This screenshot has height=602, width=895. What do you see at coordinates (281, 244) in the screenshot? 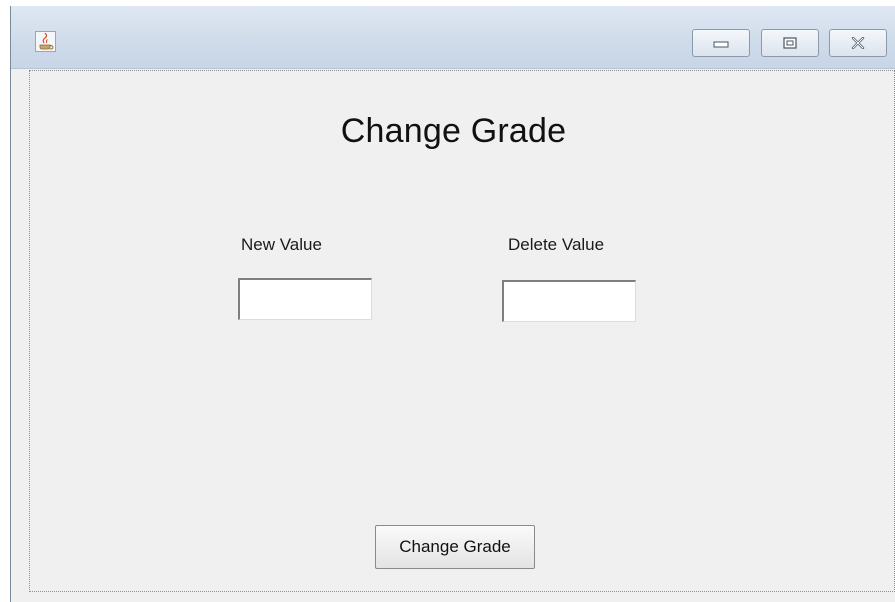
I see `new-value-label: New Value` at bounding box center [281, 244].